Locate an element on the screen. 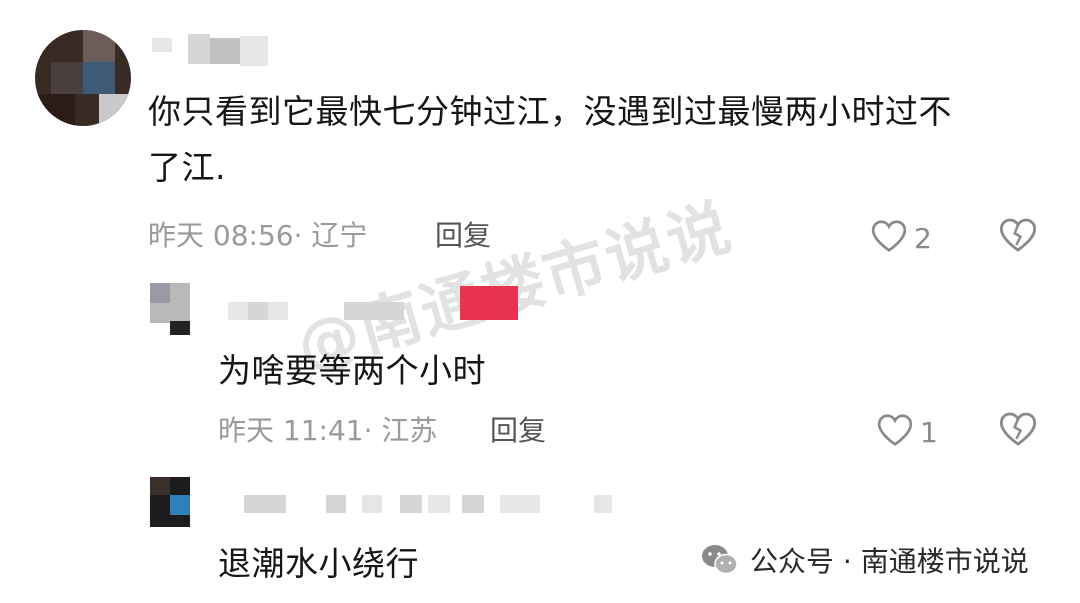  account-brand: 公众号 · 南通楼市说说 is located at coordinates (864, 560).